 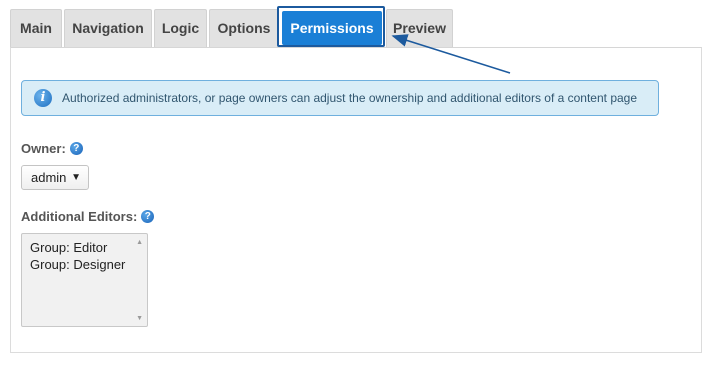 I want to click on editors-label-row: Additional Editors:?, so click(x=88, y=216).